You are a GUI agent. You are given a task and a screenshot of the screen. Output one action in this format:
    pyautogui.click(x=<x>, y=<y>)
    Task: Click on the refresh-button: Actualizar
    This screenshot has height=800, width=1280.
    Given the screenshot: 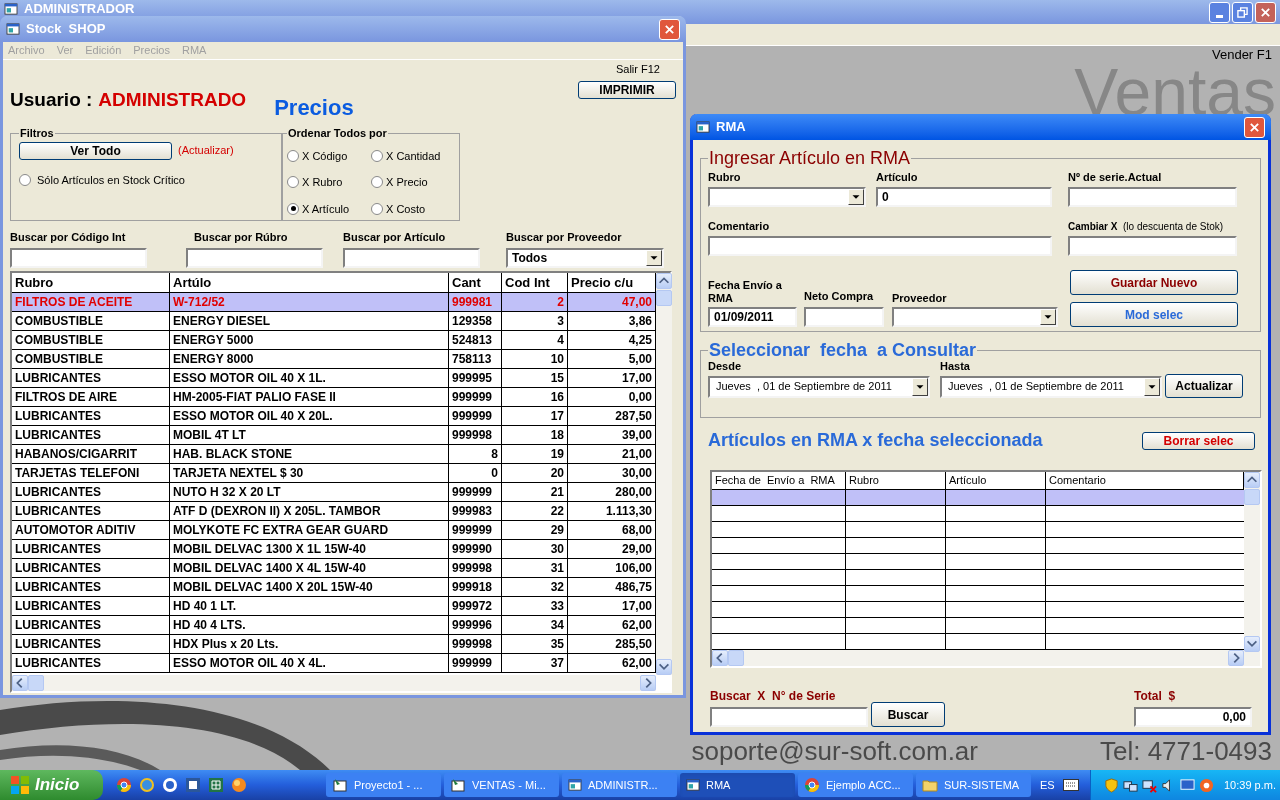 What is the action you would take?
    pyautogui.click(x=1204, y=386)
    